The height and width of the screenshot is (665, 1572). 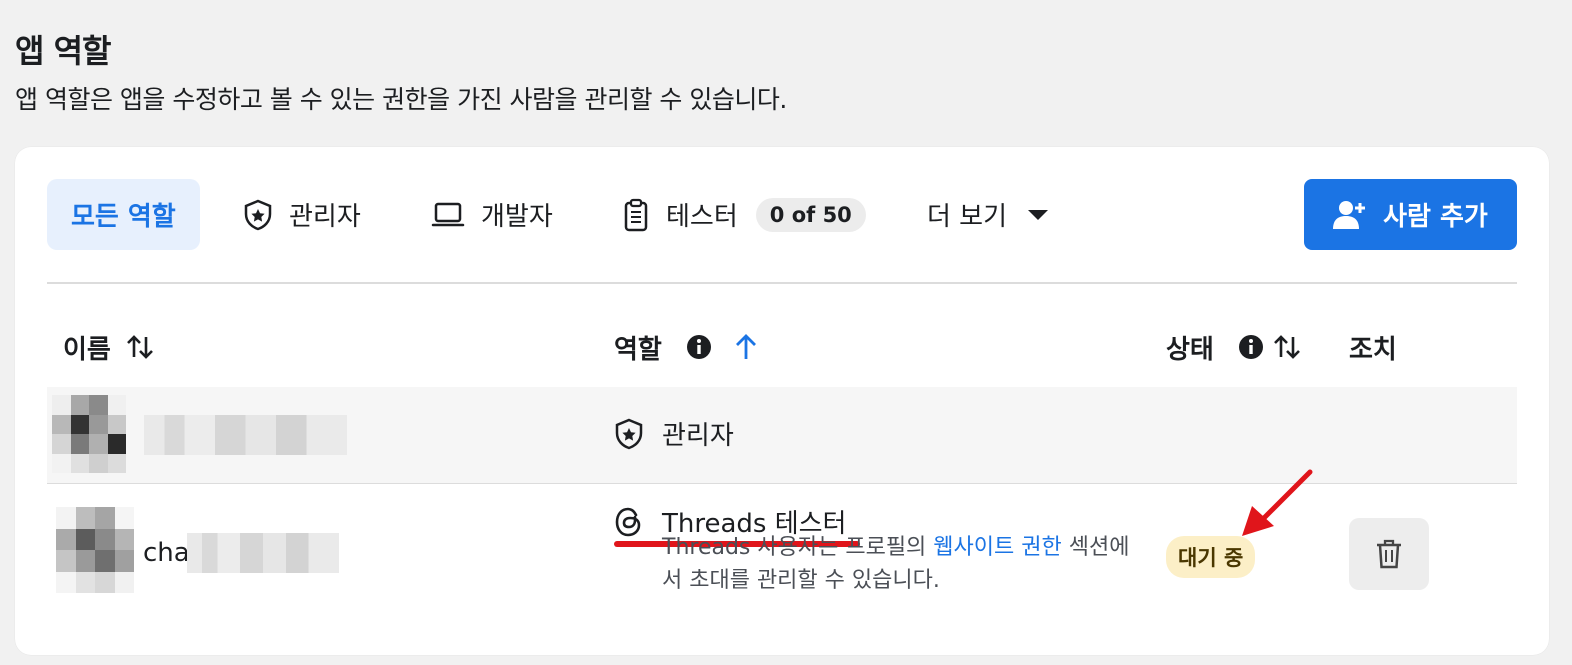 What do you see at coordinates (782, 283) in the screenshot?
I see `tabs-divider` at bounding box center [782, 283].